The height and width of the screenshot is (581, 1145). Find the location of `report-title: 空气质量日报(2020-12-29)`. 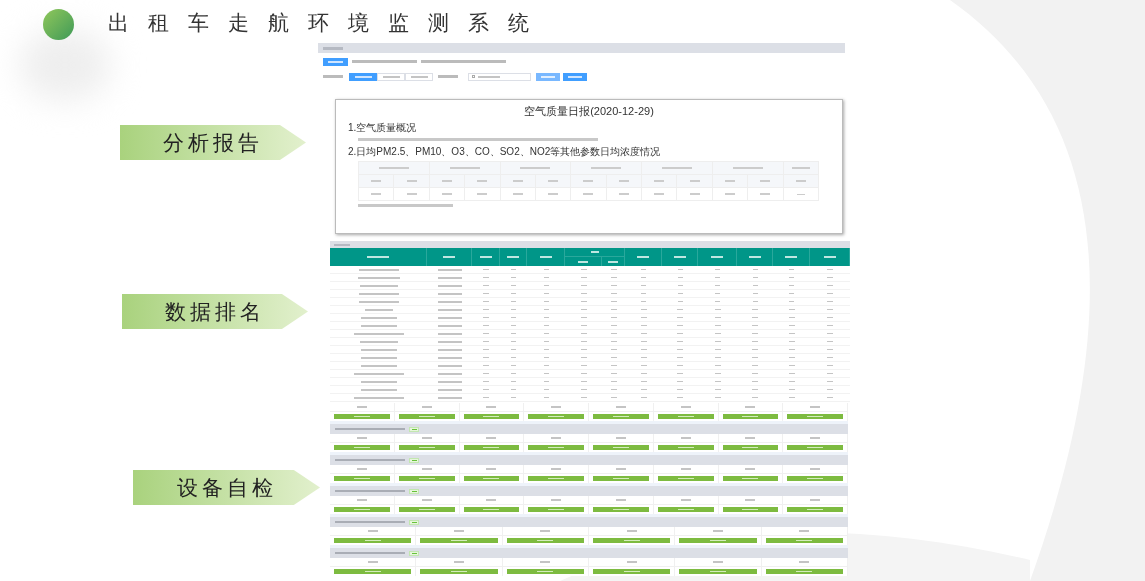

report-title: 空气质量日报(2020-12-29) is located at coordinates (589, 111).